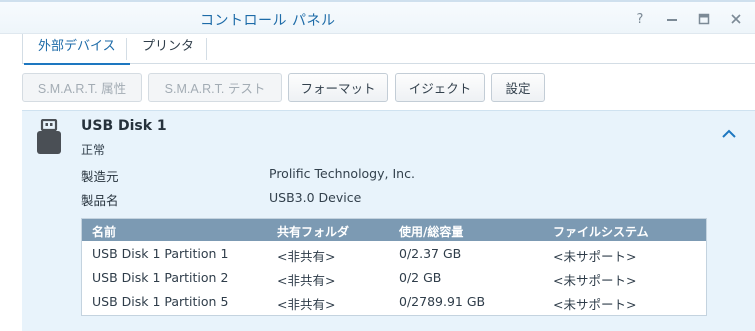 This screenshot has width=755, height=331. Describe the element at coordinates (420, 277) in the screenshot. I see `cell-usage: 0/2 GB` at that location.